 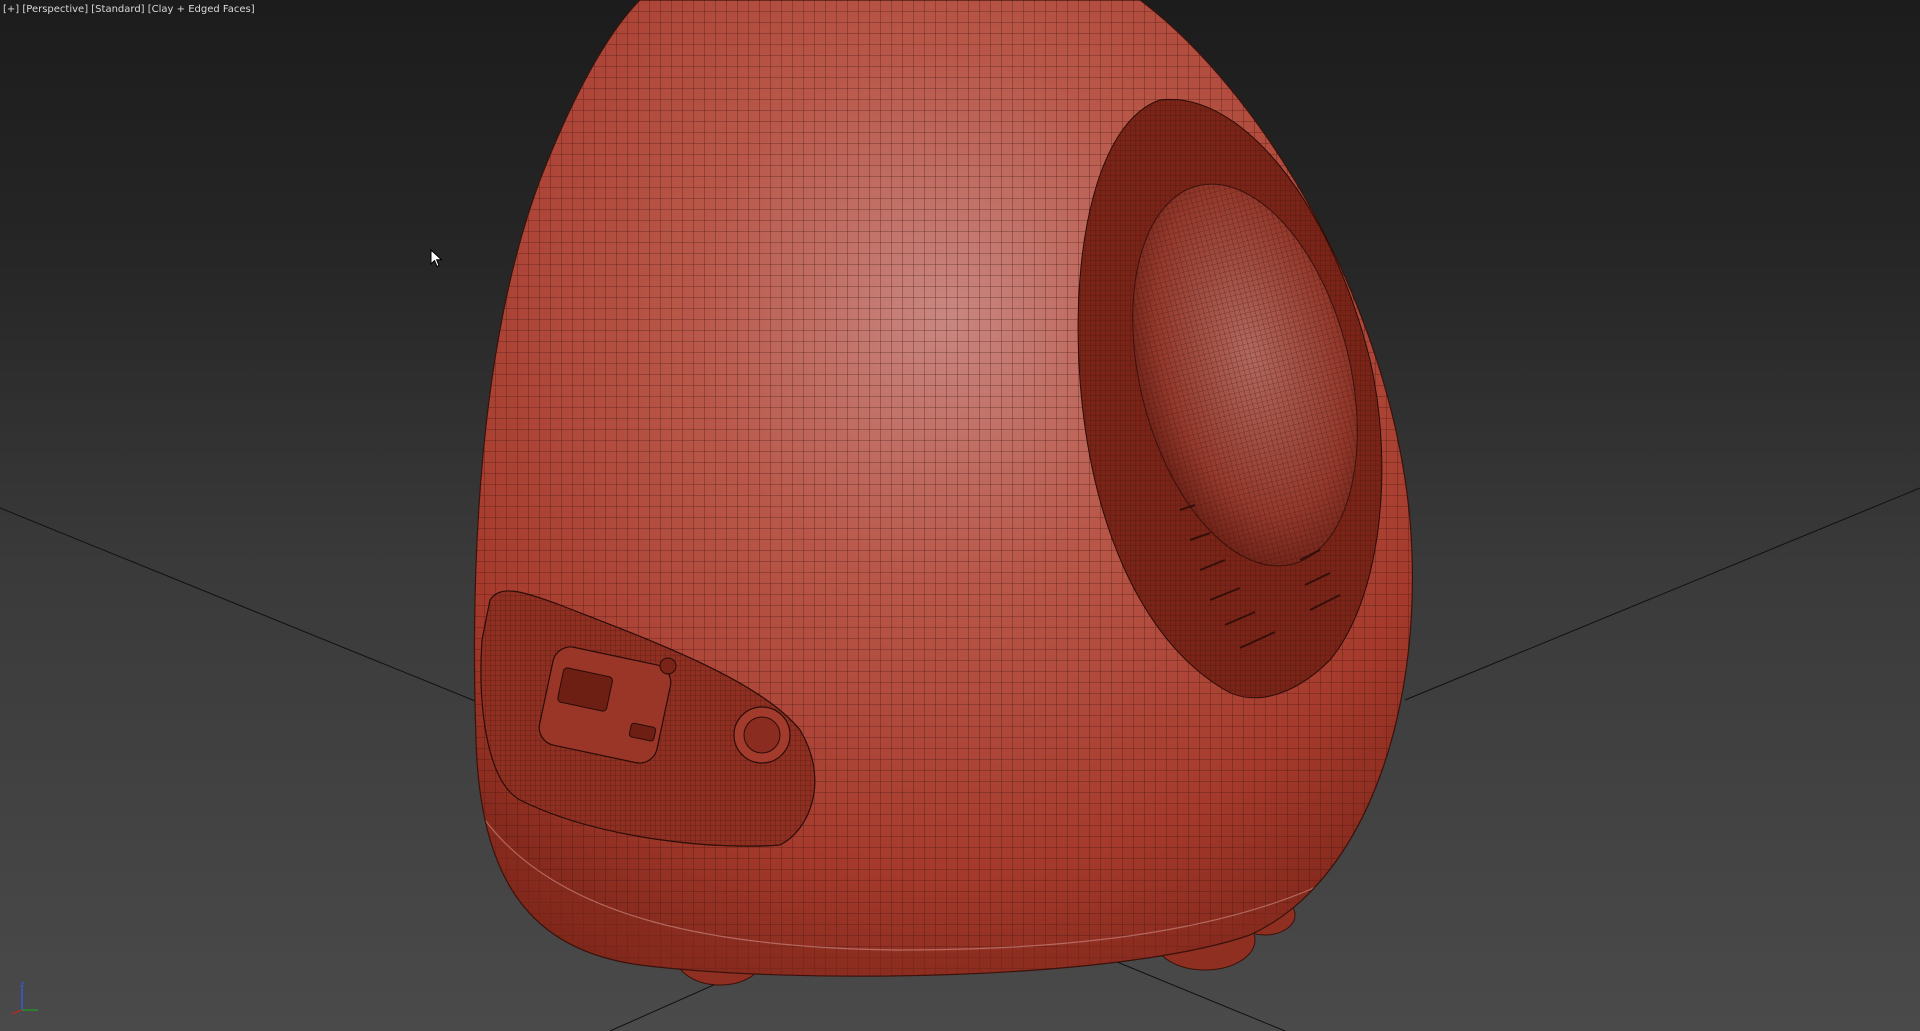 What do you see at coordinates (436, 258) in the screenshot?
I see `mouse-cursor-icon` at bounding box center [436, 258].